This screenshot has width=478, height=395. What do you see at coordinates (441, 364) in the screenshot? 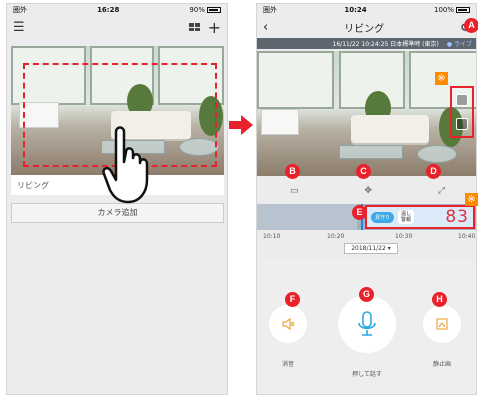
I see `snapshot-label: 静止画` at bounding box center [441, 364].